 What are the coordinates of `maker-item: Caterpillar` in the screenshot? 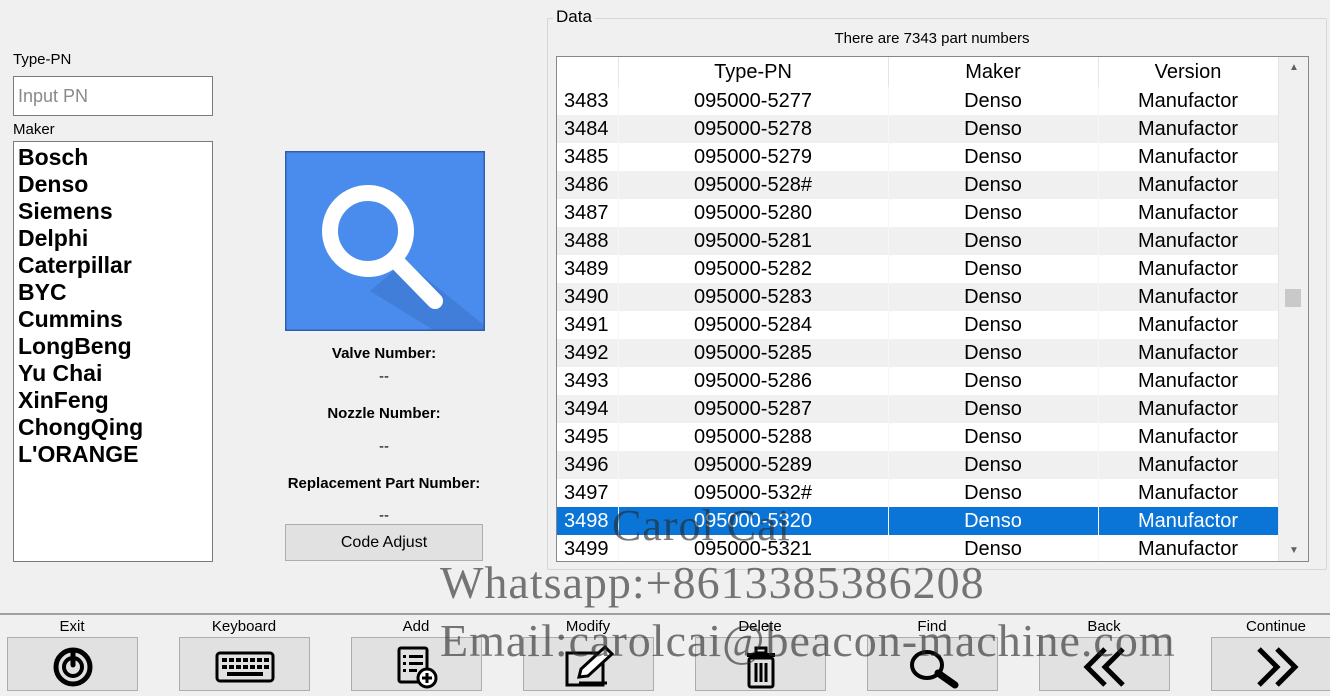 It's located at (113, 265).